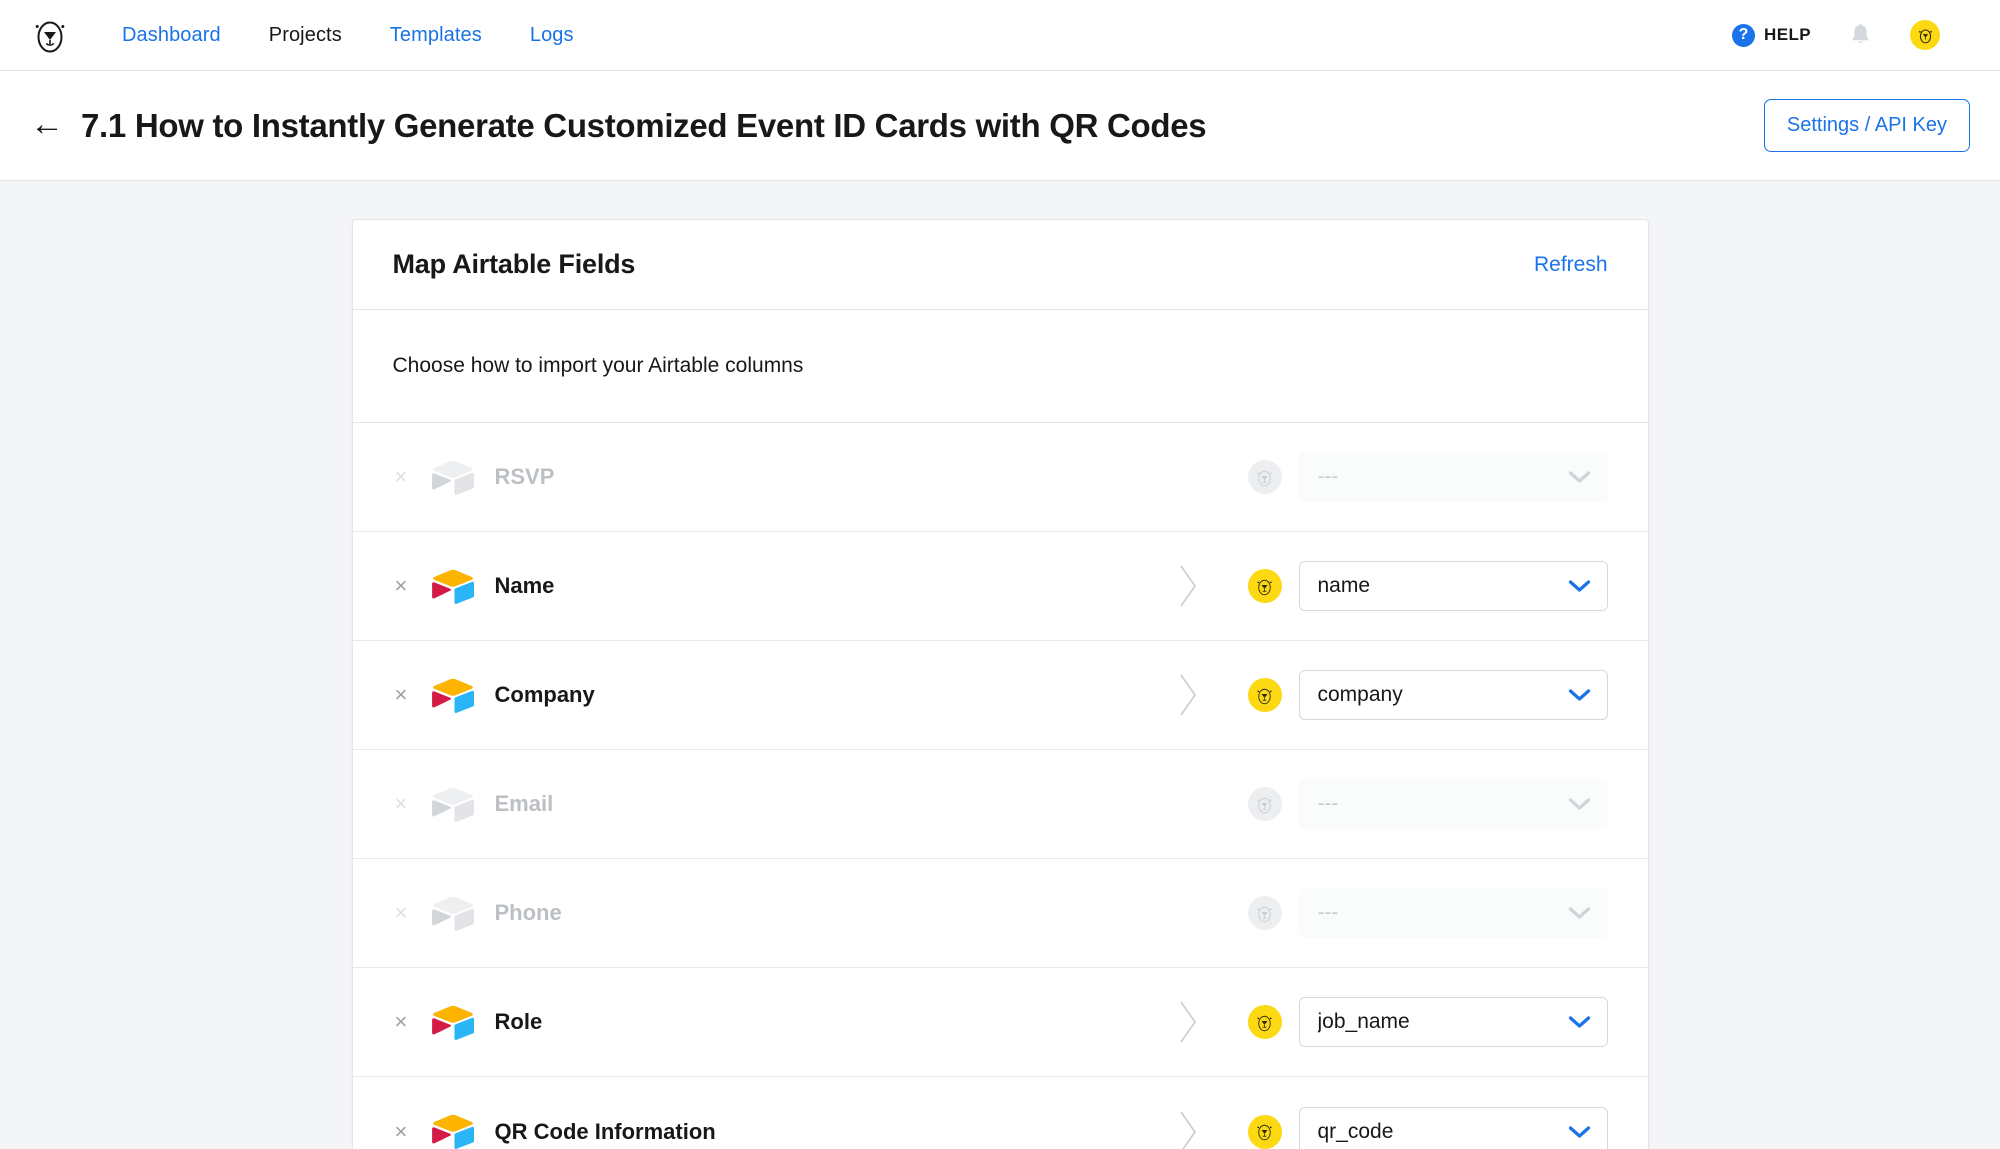 This screenshot has width=2000, height=1149. What do you see at coordinates (1360, 694) in the screenshot?
I see `destination-field-value: company` at bounding box center [1360, 694].